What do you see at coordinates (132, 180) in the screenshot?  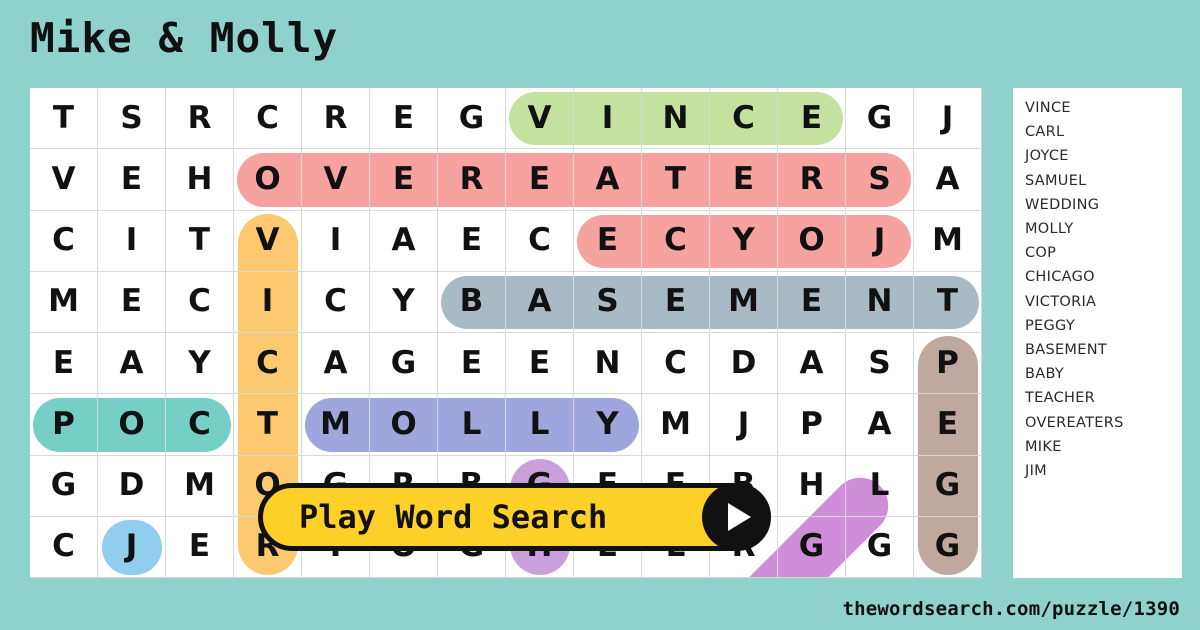 I see `grid-cell-r2c2: E` at bounding box center [132, 180].